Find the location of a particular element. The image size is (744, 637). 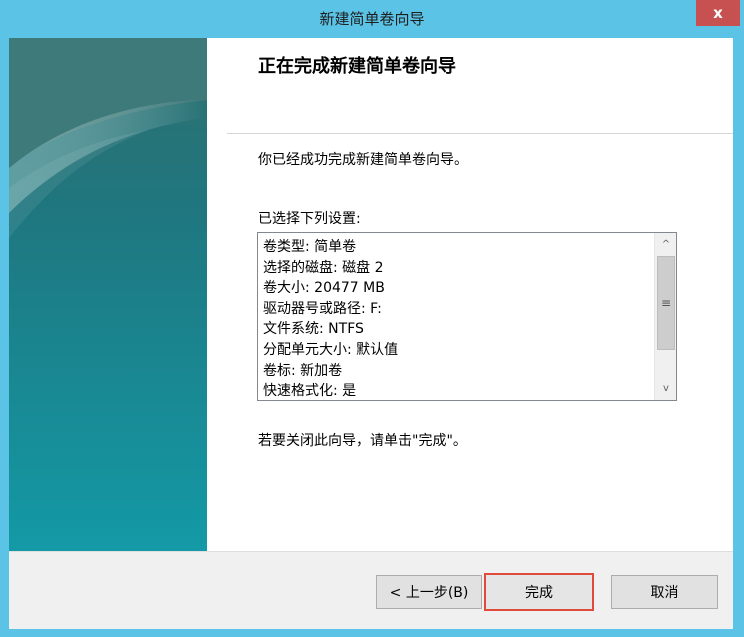

setting-line: 文件系统: NTFS is located at coordinates (313, 329).